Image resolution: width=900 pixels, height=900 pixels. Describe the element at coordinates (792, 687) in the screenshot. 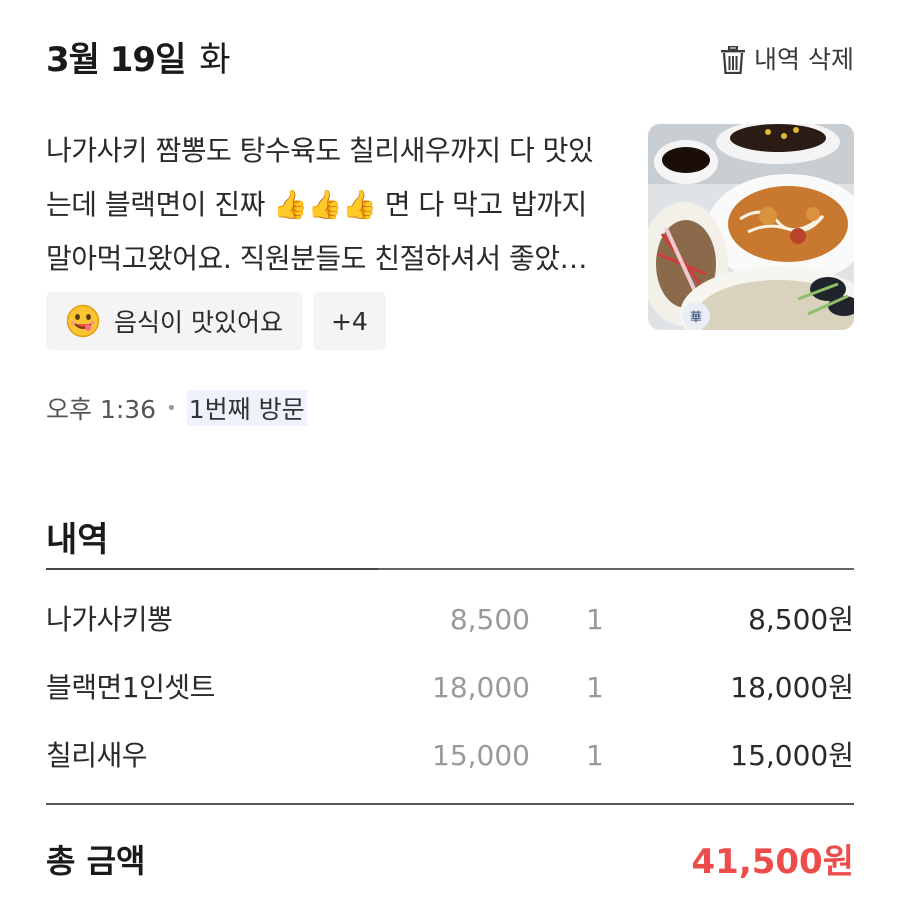

I see `item-subtotal: 18,000원` at that location.